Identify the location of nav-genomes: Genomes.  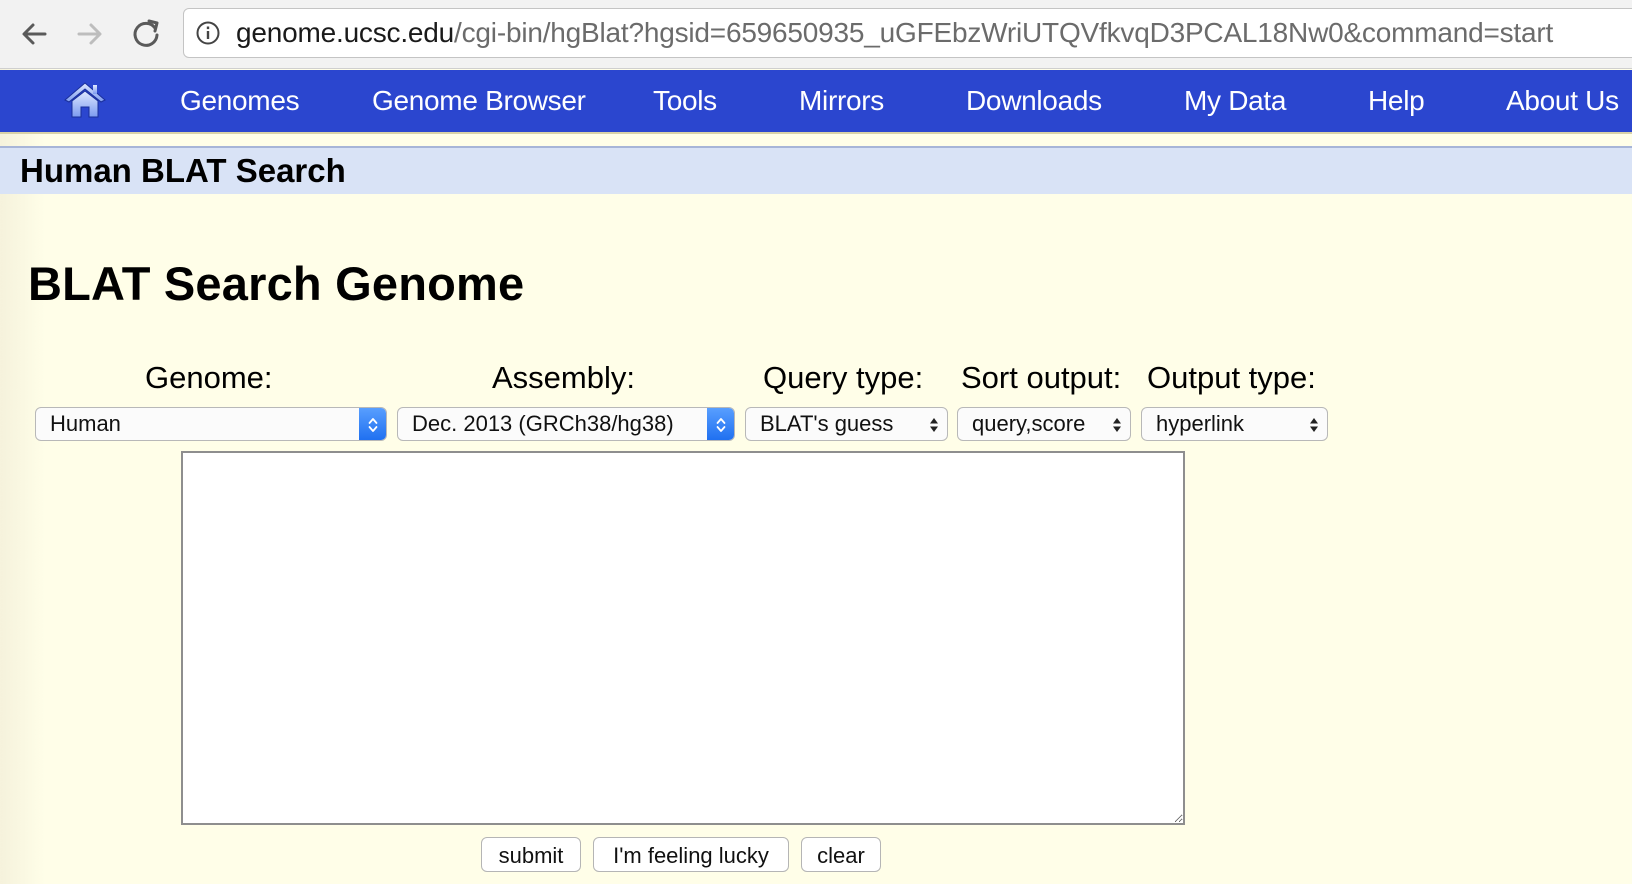
(240, 101).